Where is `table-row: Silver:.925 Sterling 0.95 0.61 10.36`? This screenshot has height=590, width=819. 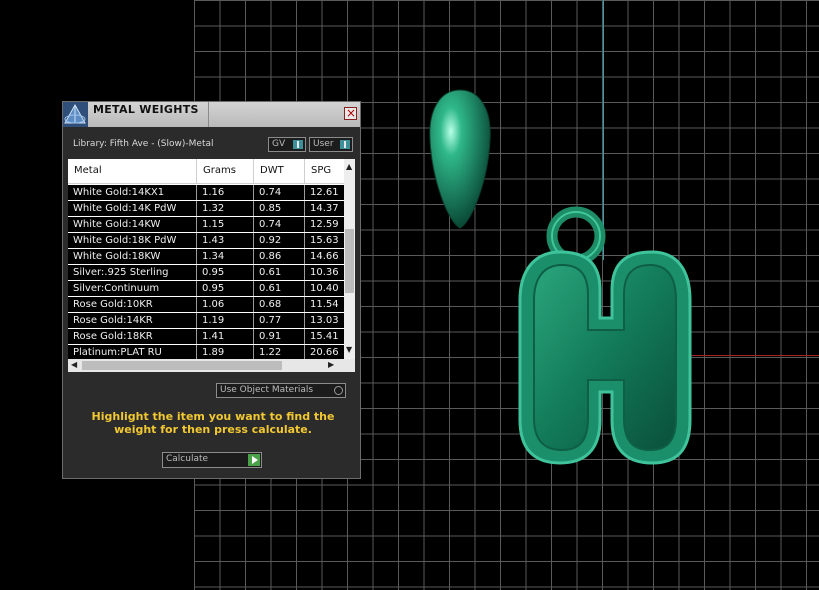
table-row: Silver:.925 Sterling 0.95 0.61 10.36 is located at coordinates (206, 272).